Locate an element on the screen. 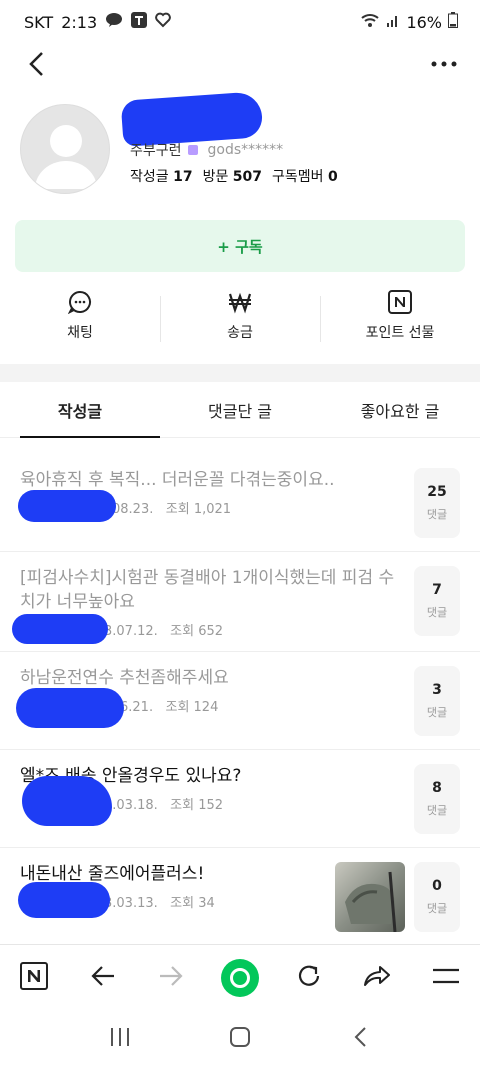  chat-label: 채팅 is located at coordinates (80, 333).